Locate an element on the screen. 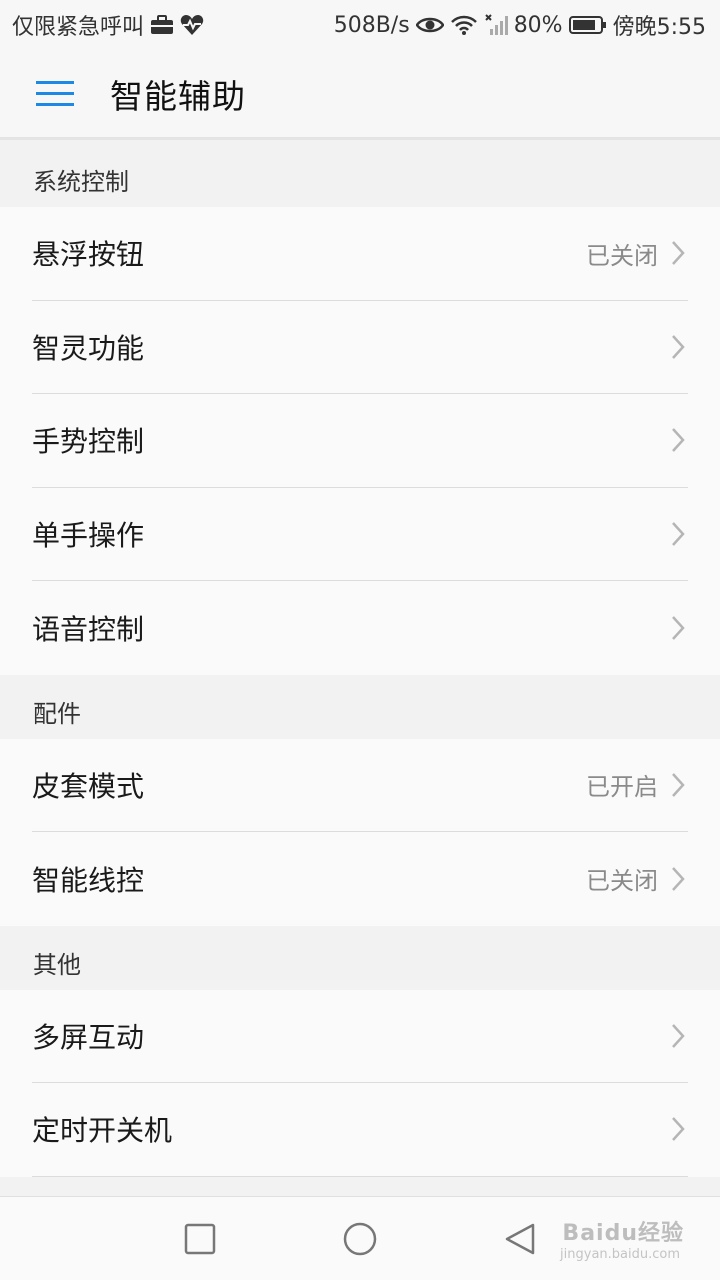 The width and height of the screenshot is (720, 1280). list-item-multi-screen: 多屏互动 is located at coordinates (360, 1036).